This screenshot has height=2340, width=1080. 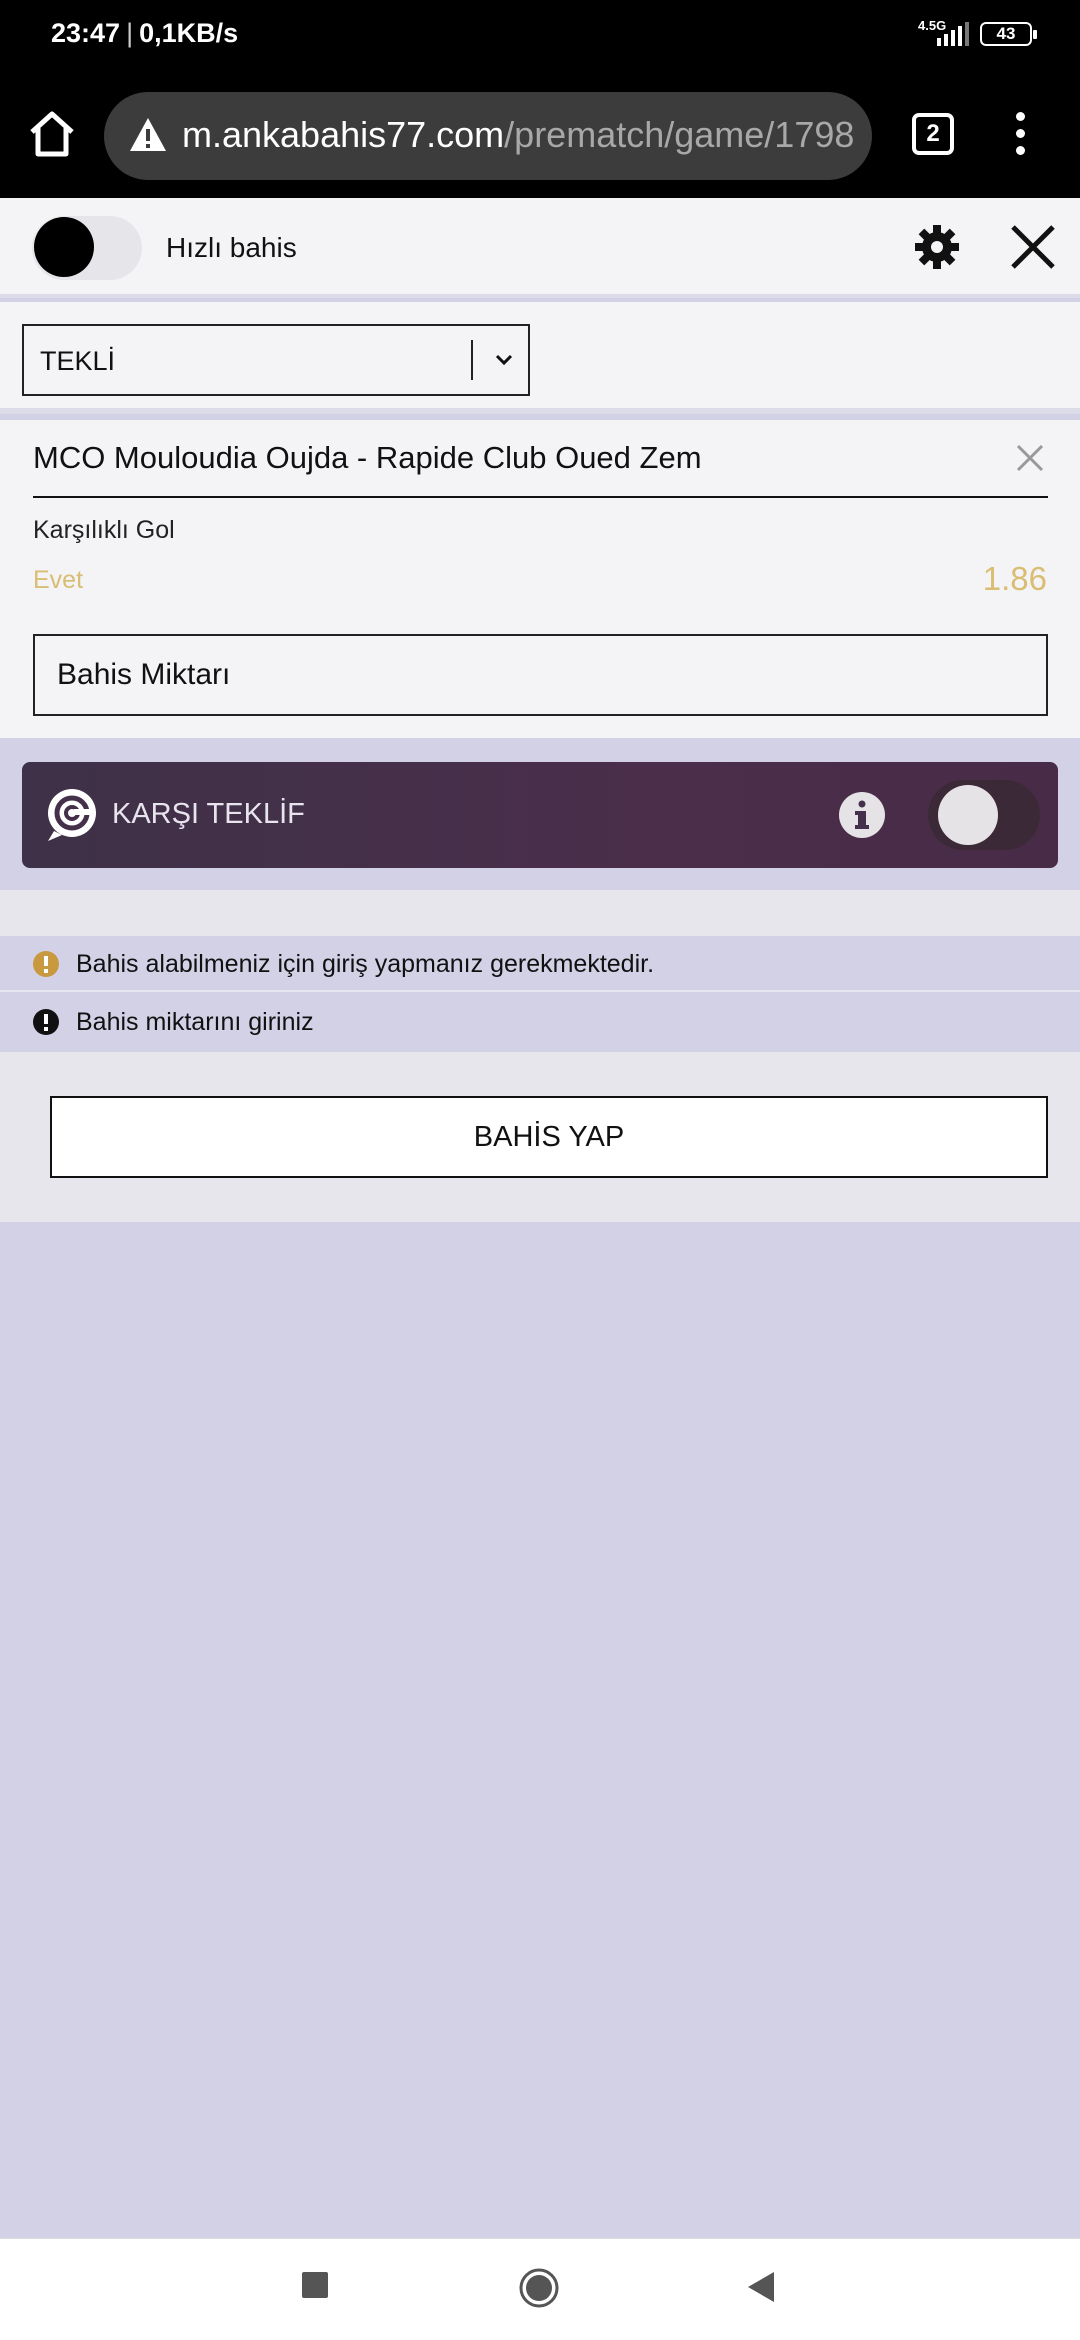 I want to click on counter-offer-bar: KARŞI TEKLİF, so click(x=540, y=815).